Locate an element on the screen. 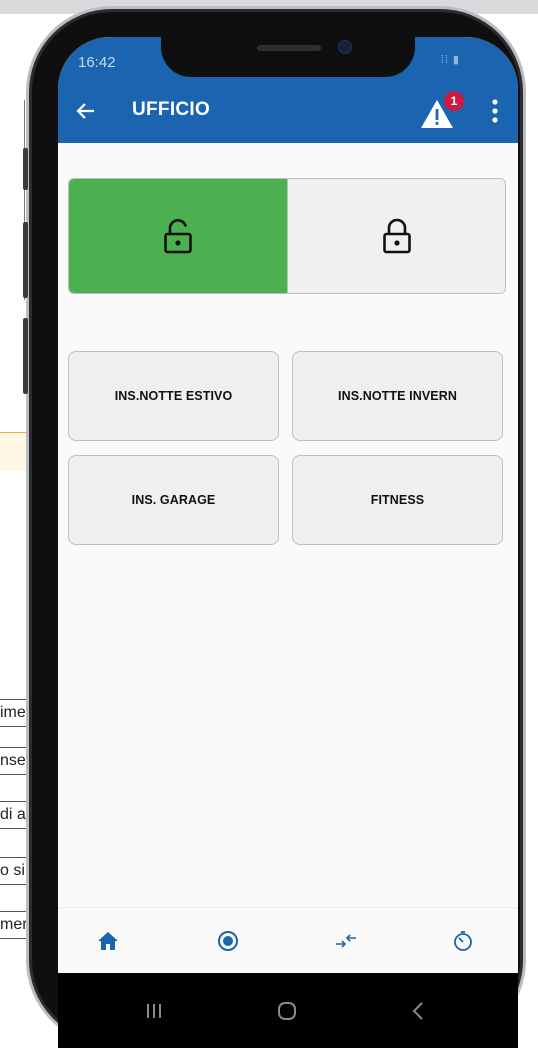 The height and width of the screenshot is (1050, 538). alerts-button: 1 is located at coordinates (442, 111).